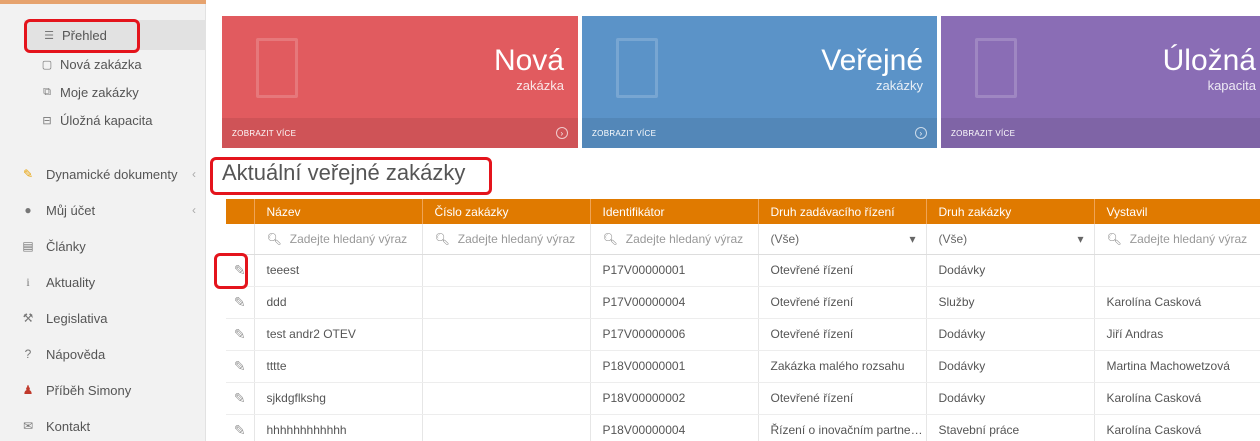  I want to click on table-cell: P17V00000004, so click(674, 302).